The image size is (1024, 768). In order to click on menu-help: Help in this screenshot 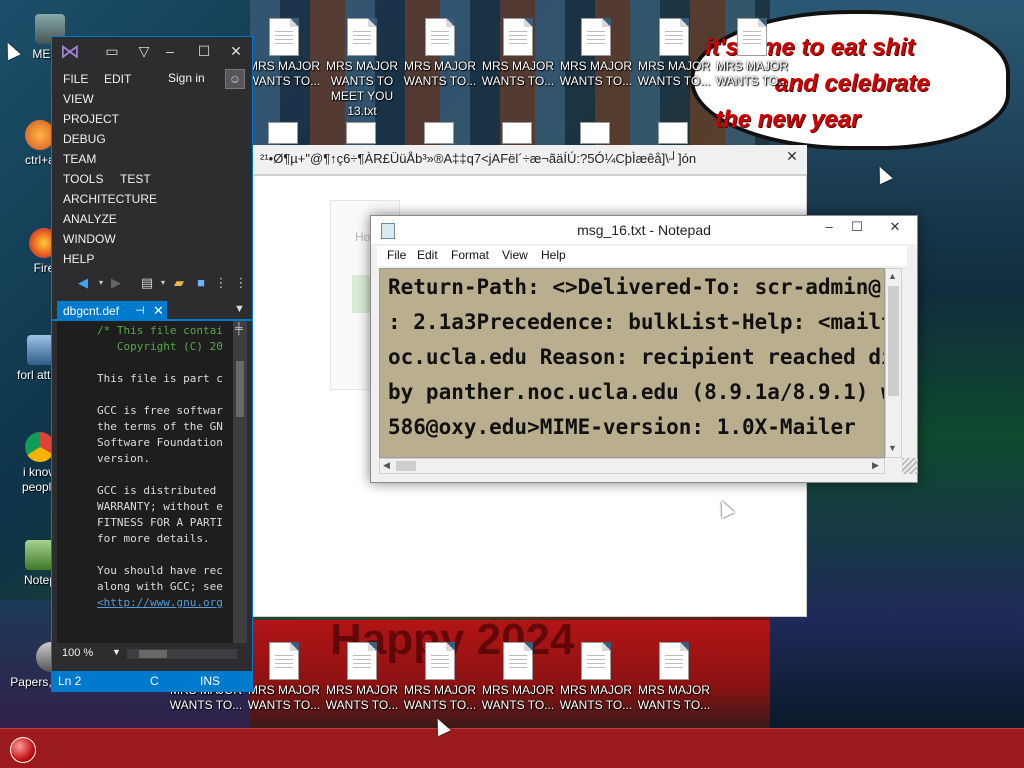, I will do `click(553, 255)`.